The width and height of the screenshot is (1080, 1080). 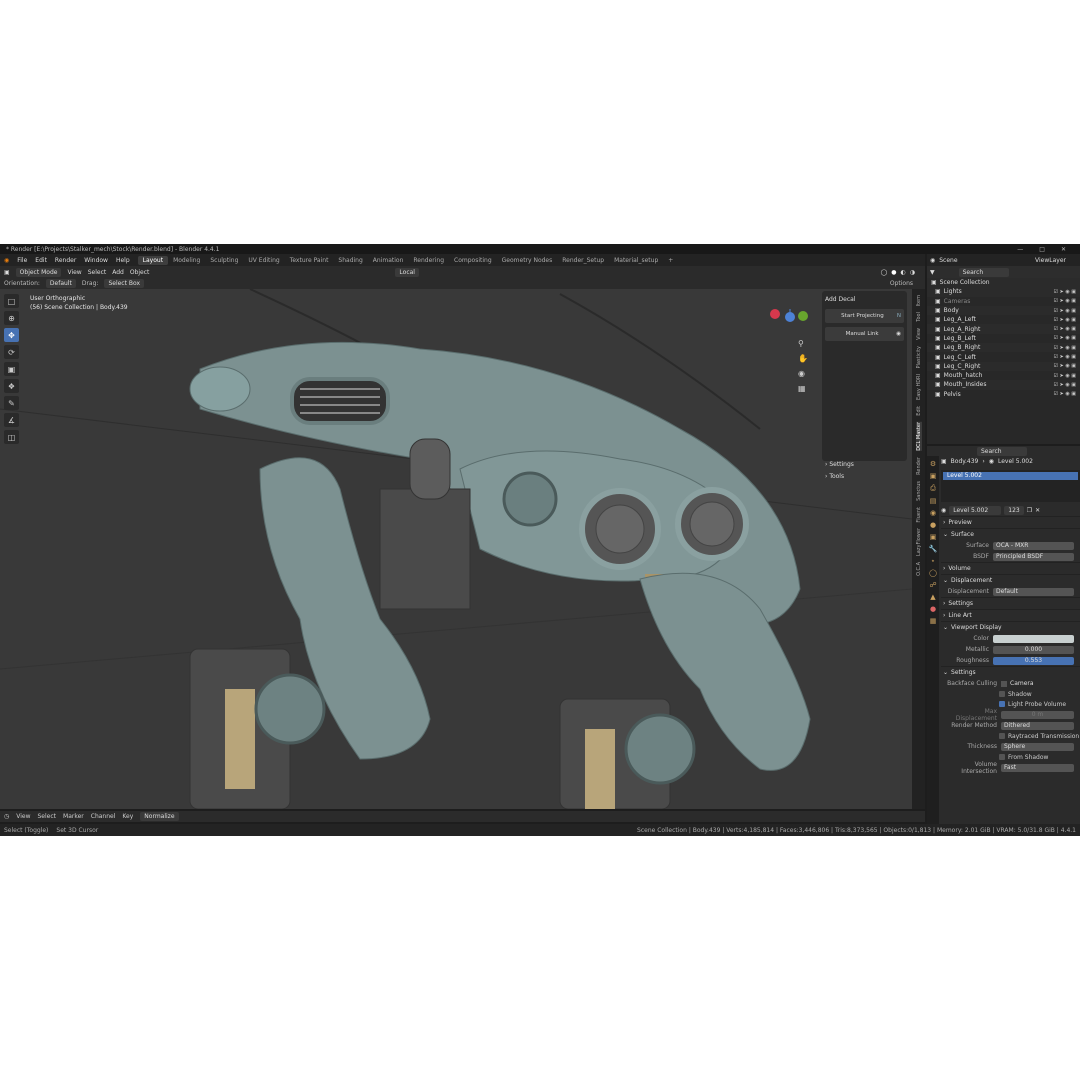 I want to click on material-browse-icon: ◉, so click(x=943, y=510).